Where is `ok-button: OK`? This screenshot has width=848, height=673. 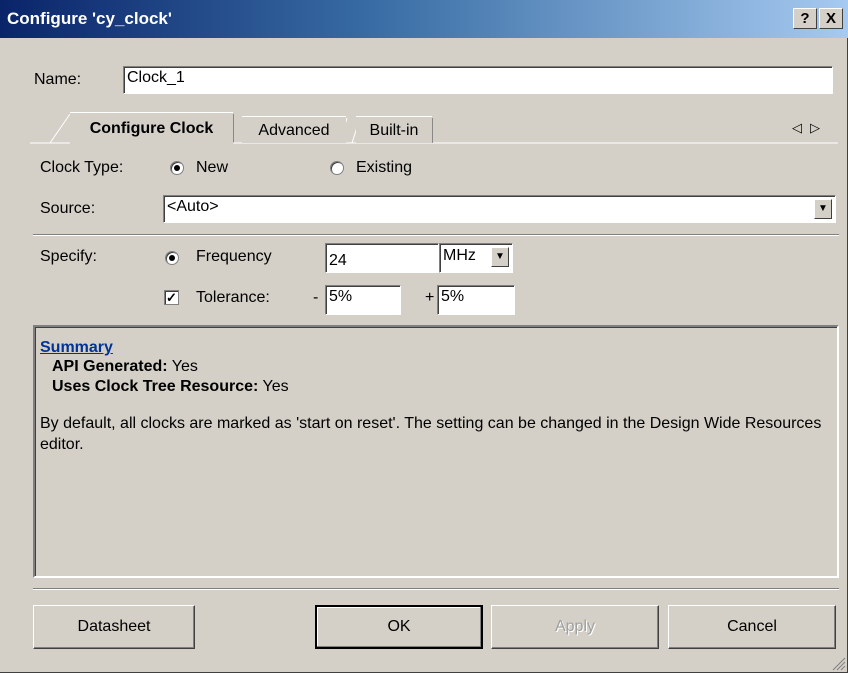 ok-button: OK is located at coordinates (399, 627).